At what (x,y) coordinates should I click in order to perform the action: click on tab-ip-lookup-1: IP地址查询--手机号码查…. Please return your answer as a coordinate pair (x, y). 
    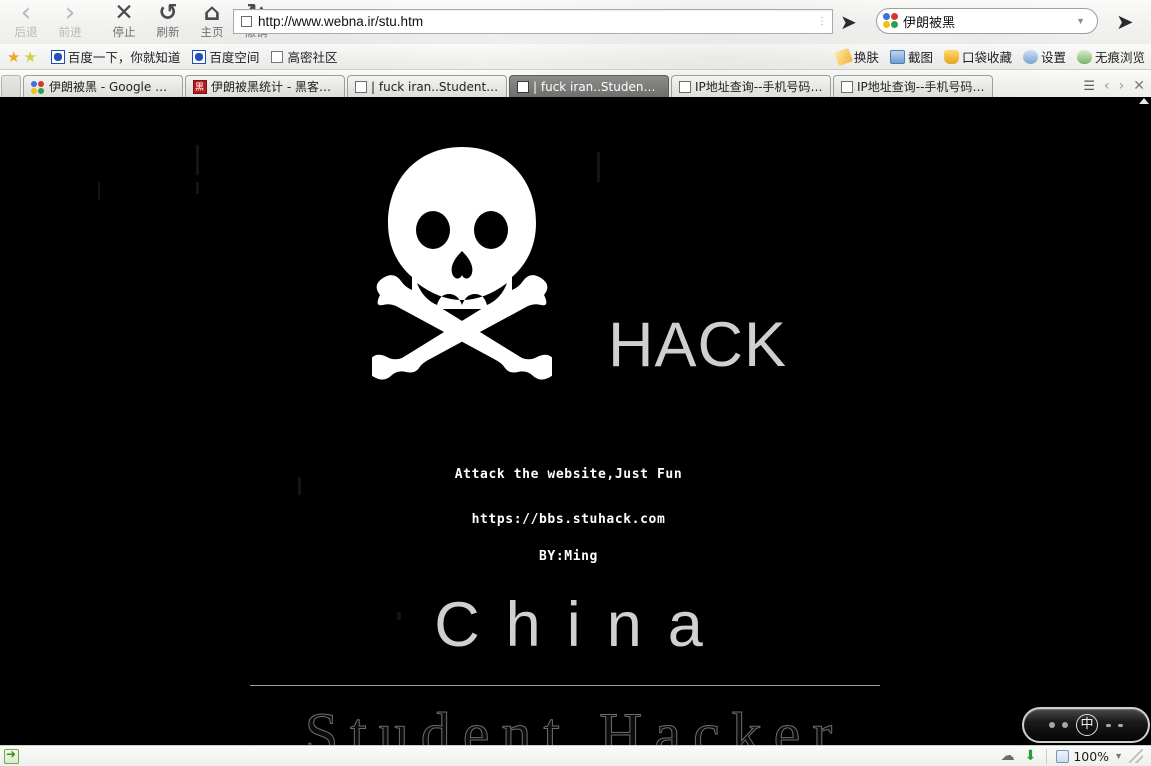
    Looking at the image, I should click on (751, 86).